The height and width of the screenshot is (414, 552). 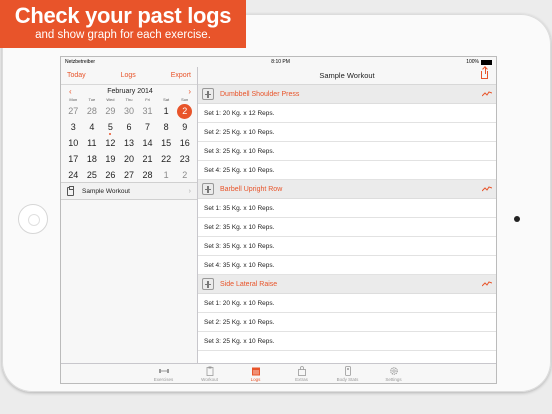 I want to click on tab-body-stats: Body Stats, so click(x=348, y=373).